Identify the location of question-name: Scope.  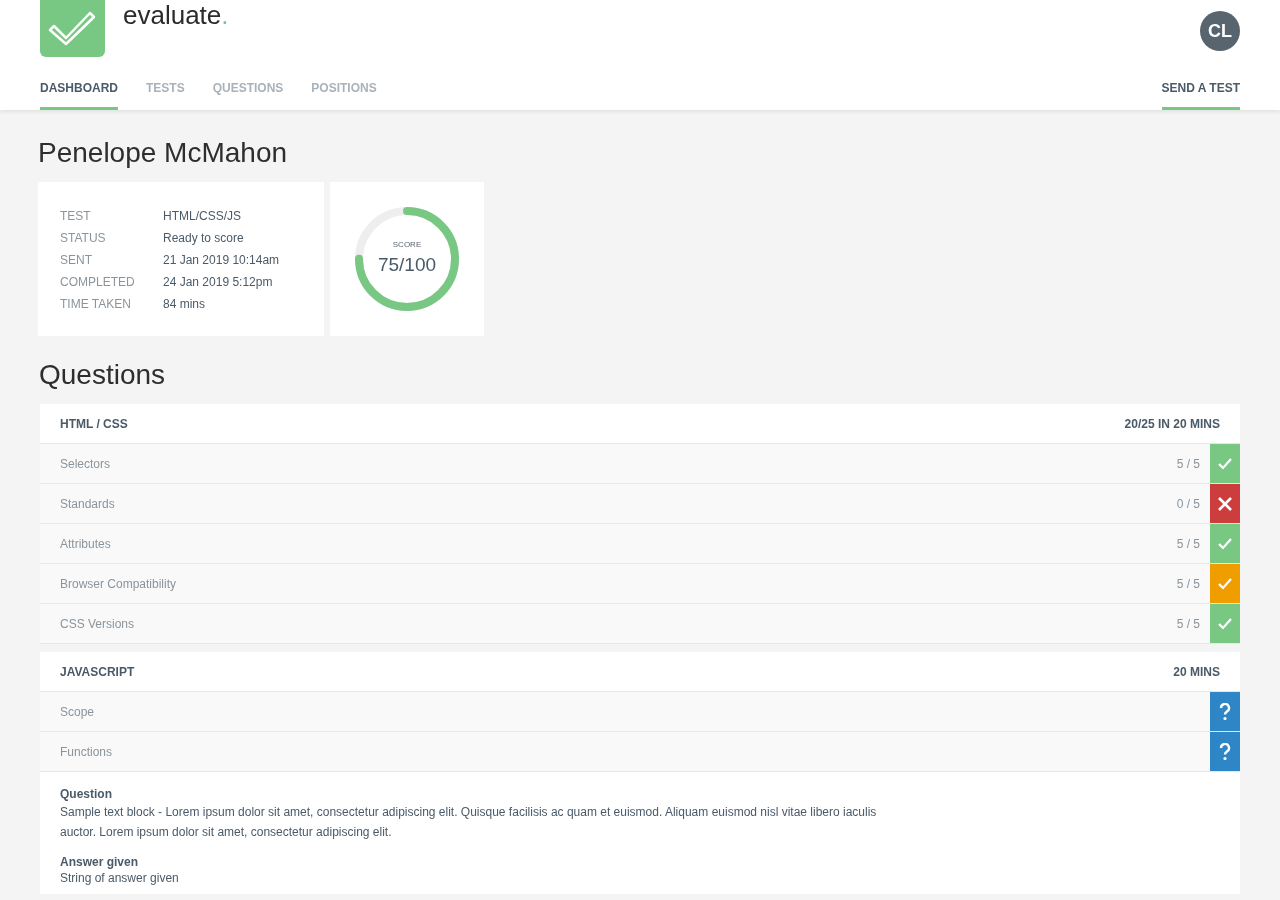
(77, 711).